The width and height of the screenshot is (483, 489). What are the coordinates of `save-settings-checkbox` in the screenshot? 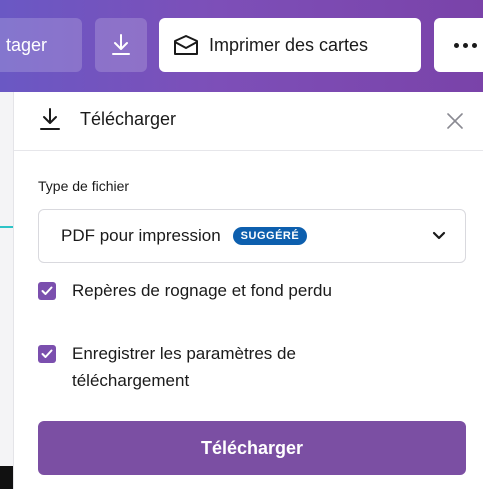 It's located at (47, 354).